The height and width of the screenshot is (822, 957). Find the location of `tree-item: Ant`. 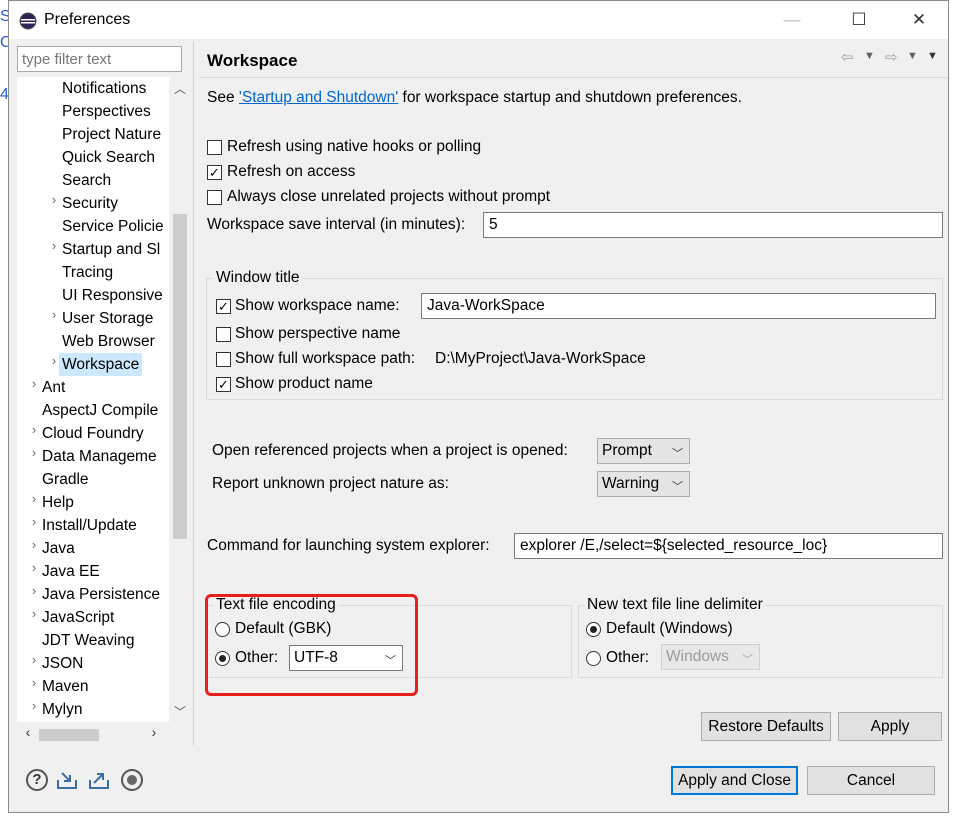

tree-item: Ant is located at coordinates (53, 387).